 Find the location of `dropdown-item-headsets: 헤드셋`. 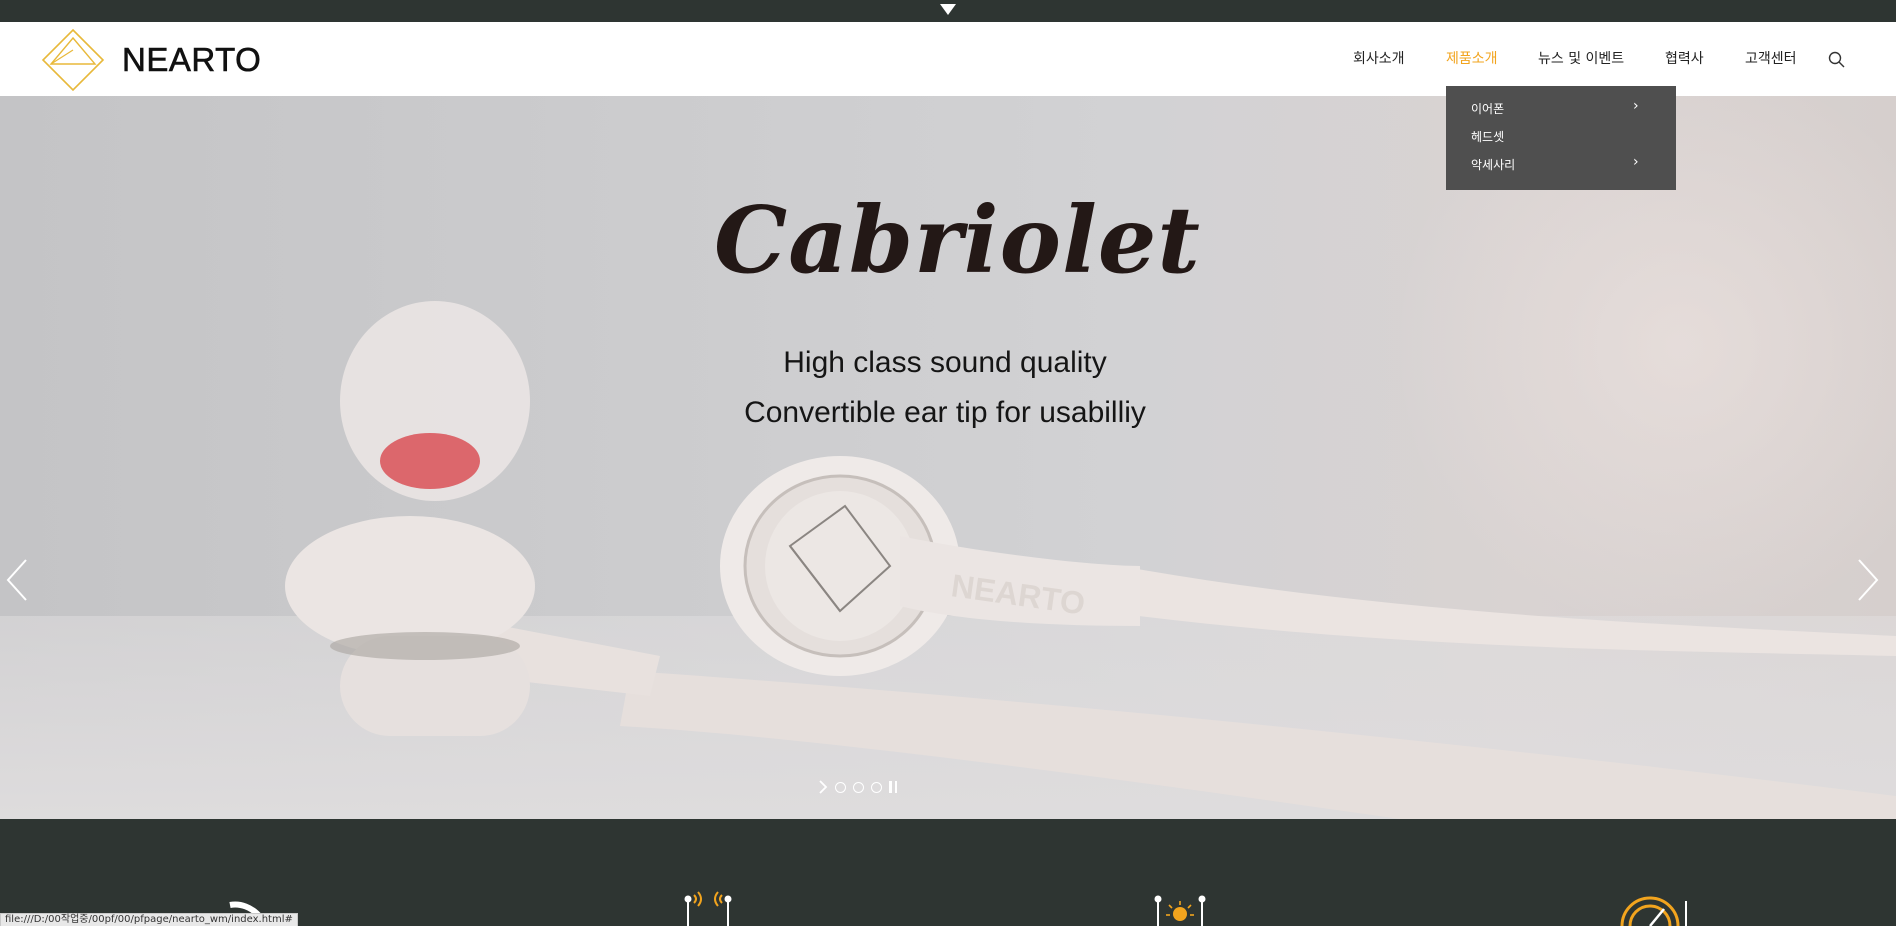

dropdown-item-headsets: 헤드셋 is located at coordinates (1487, 136).